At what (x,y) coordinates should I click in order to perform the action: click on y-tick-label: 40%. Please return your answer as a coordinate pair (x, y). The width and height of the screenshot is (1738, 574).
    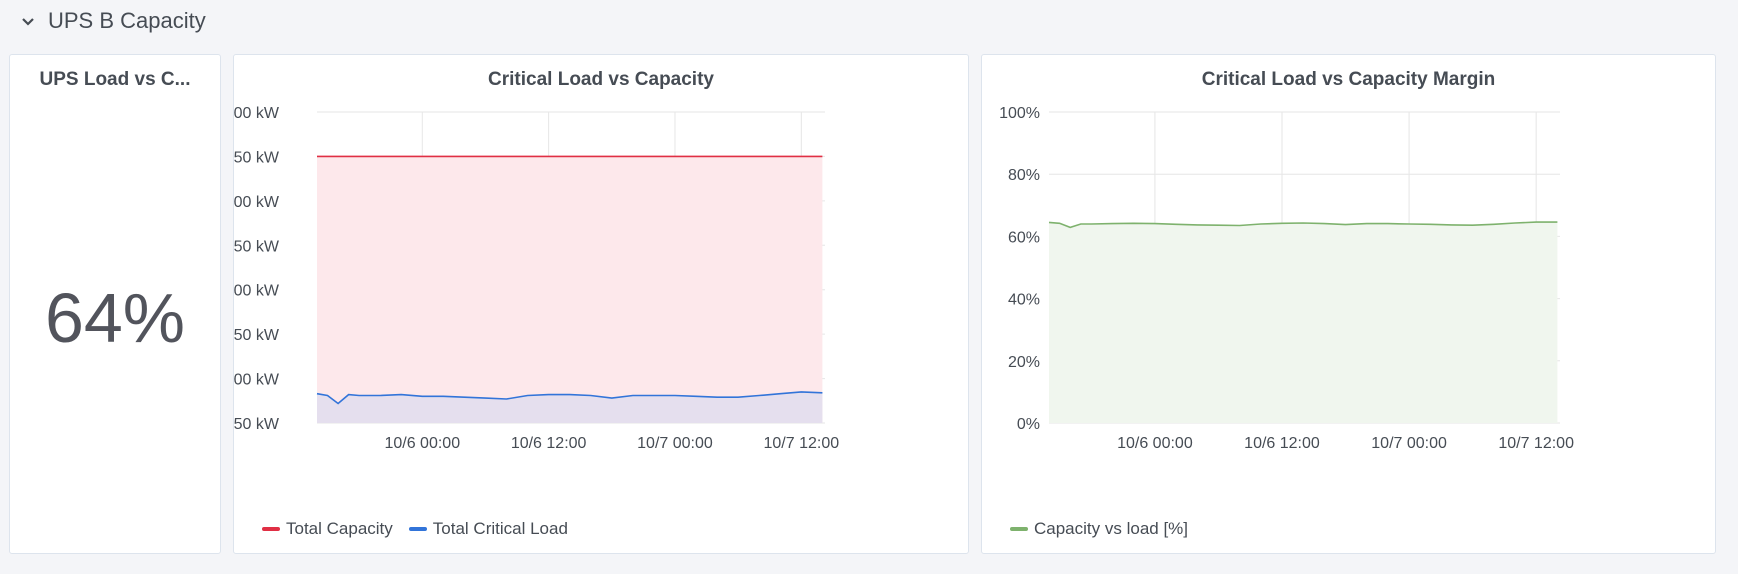
    Looking at the image, I should click on (1024, 300).